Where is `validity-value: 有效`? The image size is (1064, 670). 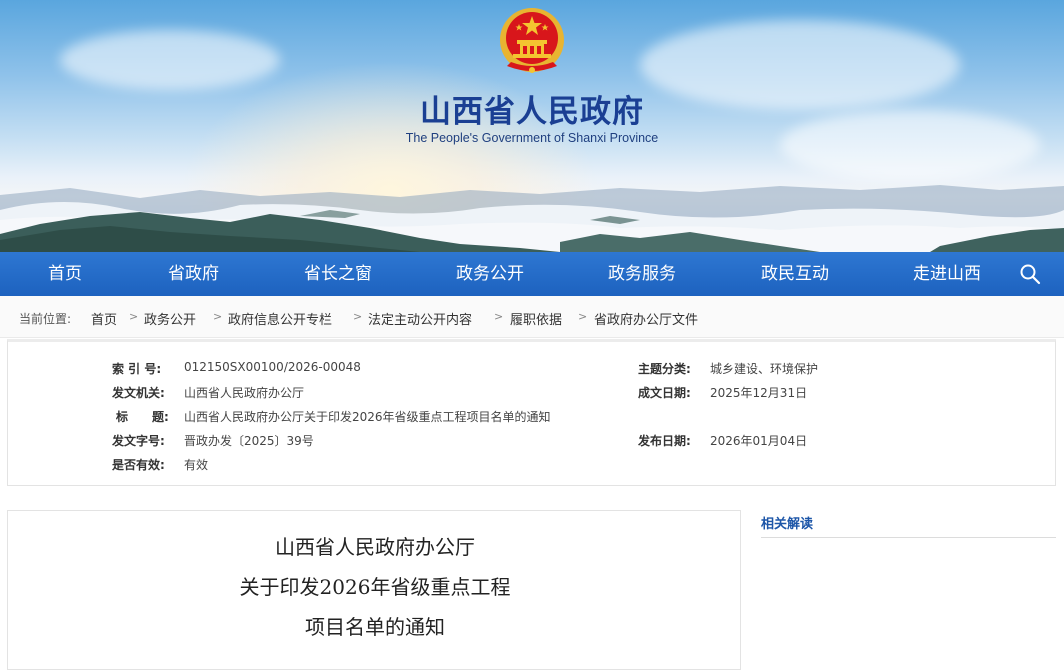
validity-value: 有效 is located at coordinates (196, 465).